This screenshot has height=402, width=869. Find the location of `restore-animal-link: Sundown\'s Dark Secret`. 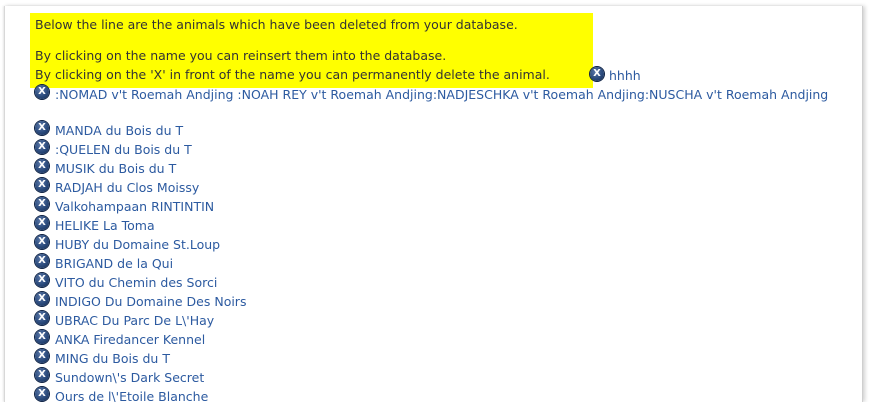

restore-animal-link: Sundown\'s Dark Secret is located at coordinates (129, 377).